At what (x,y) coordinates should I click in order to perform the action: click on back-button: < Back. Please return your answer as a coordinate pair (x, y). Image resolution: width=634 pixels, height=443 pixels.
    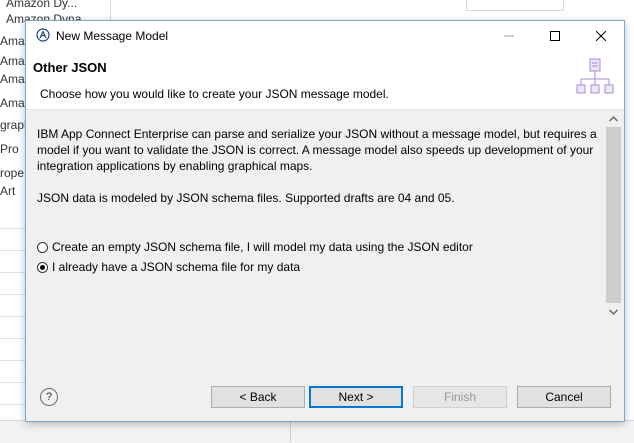
    Looking at the image, I should click on (258, 397).